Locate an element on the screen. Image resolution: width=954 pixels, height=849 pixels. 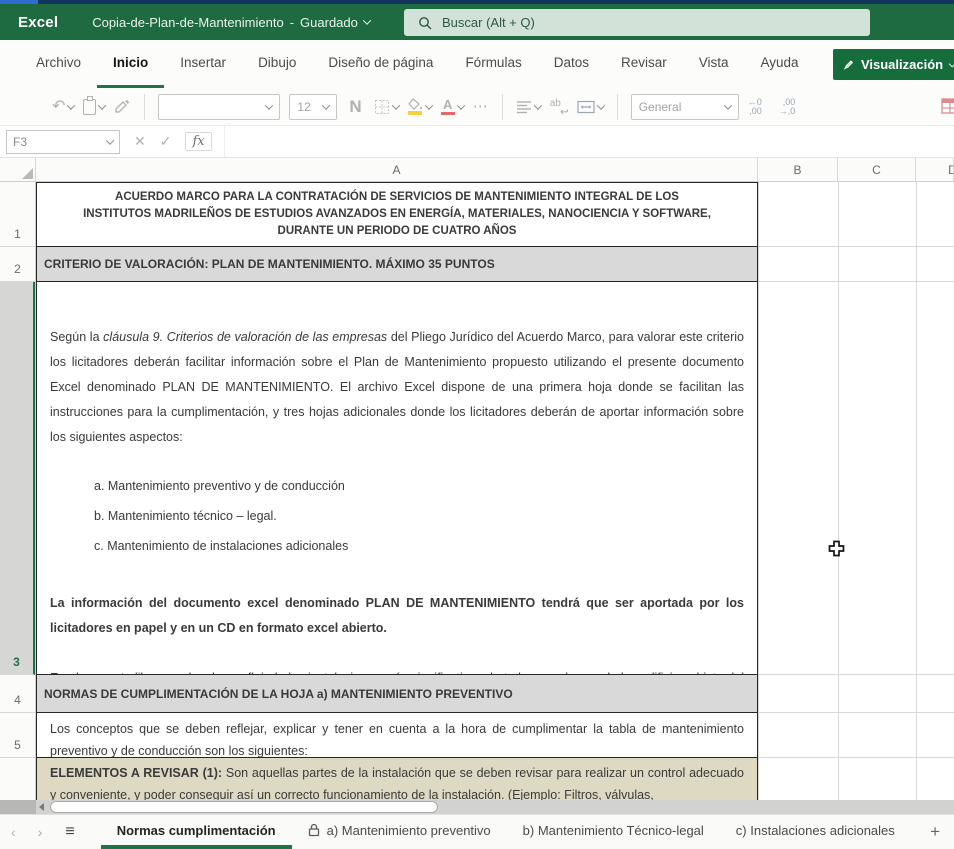
search-placeholder: Buscar (Alt + Q) is located at coordinates (488, 22).